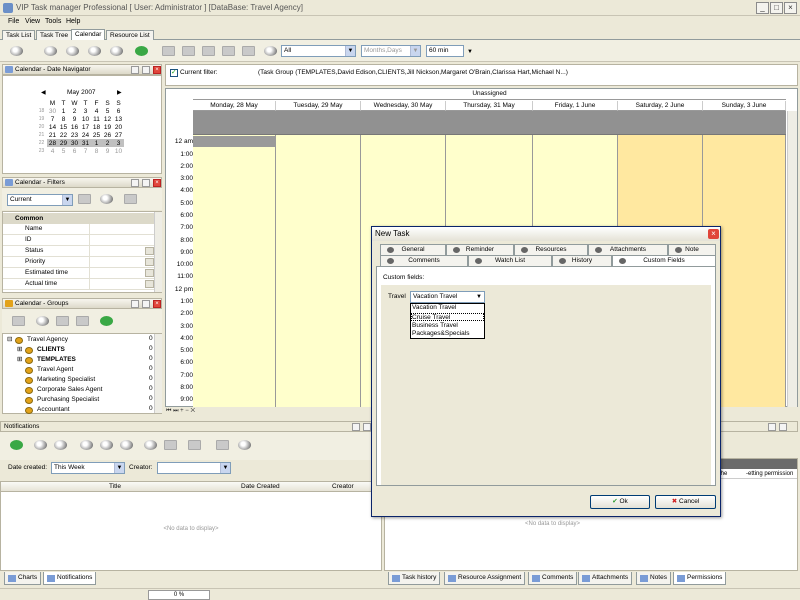 The image size is (800, 600). What do you see at coordinates (700, 578) in the screenshot?
I see `tab-permissions: Permissions` at bounding box center [700, 578].